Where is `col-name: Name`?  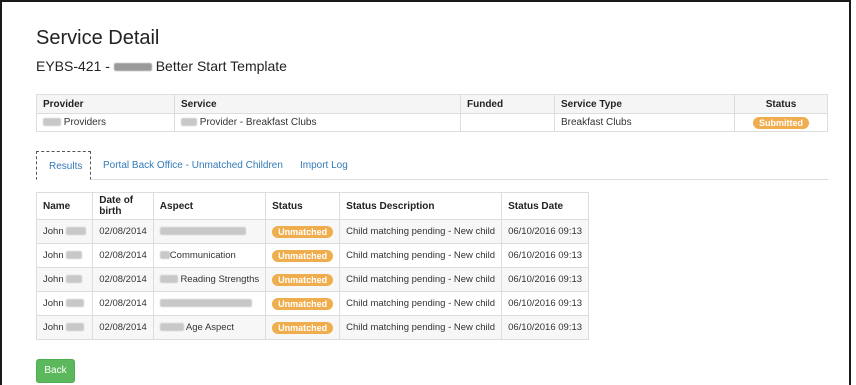
col-name: Name is located at coordinates (64, 206).